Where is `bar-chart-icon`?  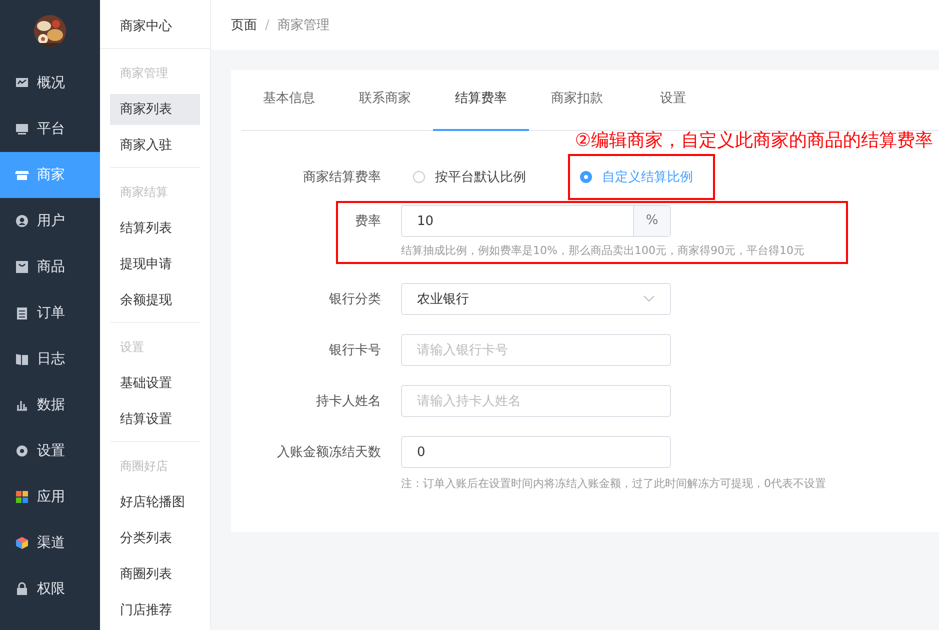
bar-chart-icon is located at coordinates (22, 405).